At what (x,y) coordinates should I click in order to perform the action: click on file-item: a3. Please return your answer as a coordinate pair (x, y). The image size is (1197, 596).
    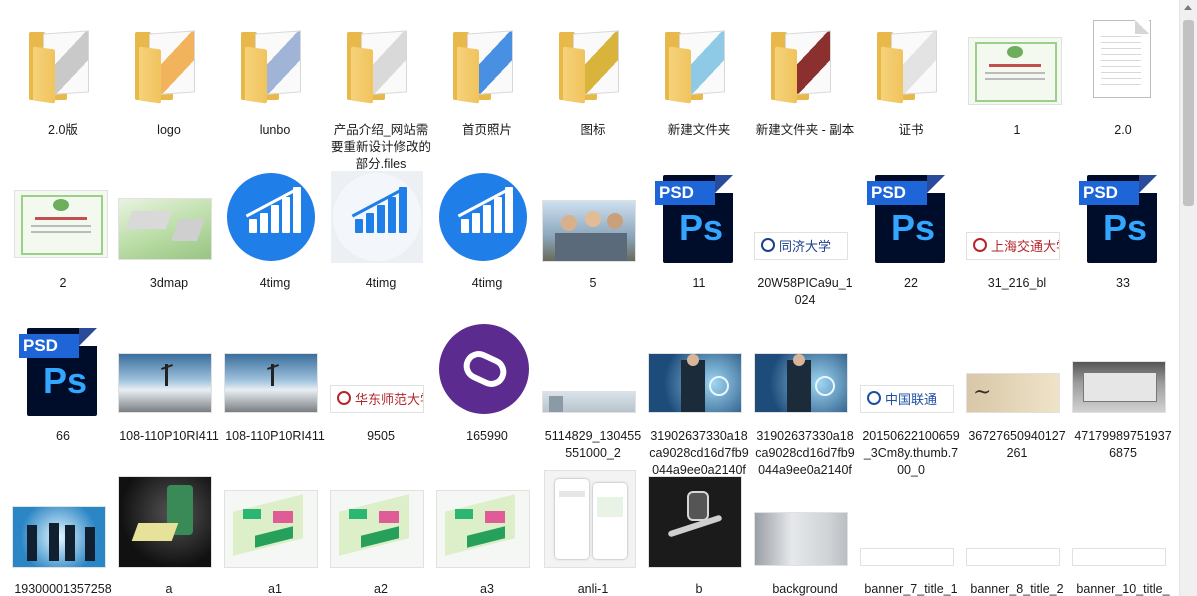
    Looking at the image, I should click on (487, 536).